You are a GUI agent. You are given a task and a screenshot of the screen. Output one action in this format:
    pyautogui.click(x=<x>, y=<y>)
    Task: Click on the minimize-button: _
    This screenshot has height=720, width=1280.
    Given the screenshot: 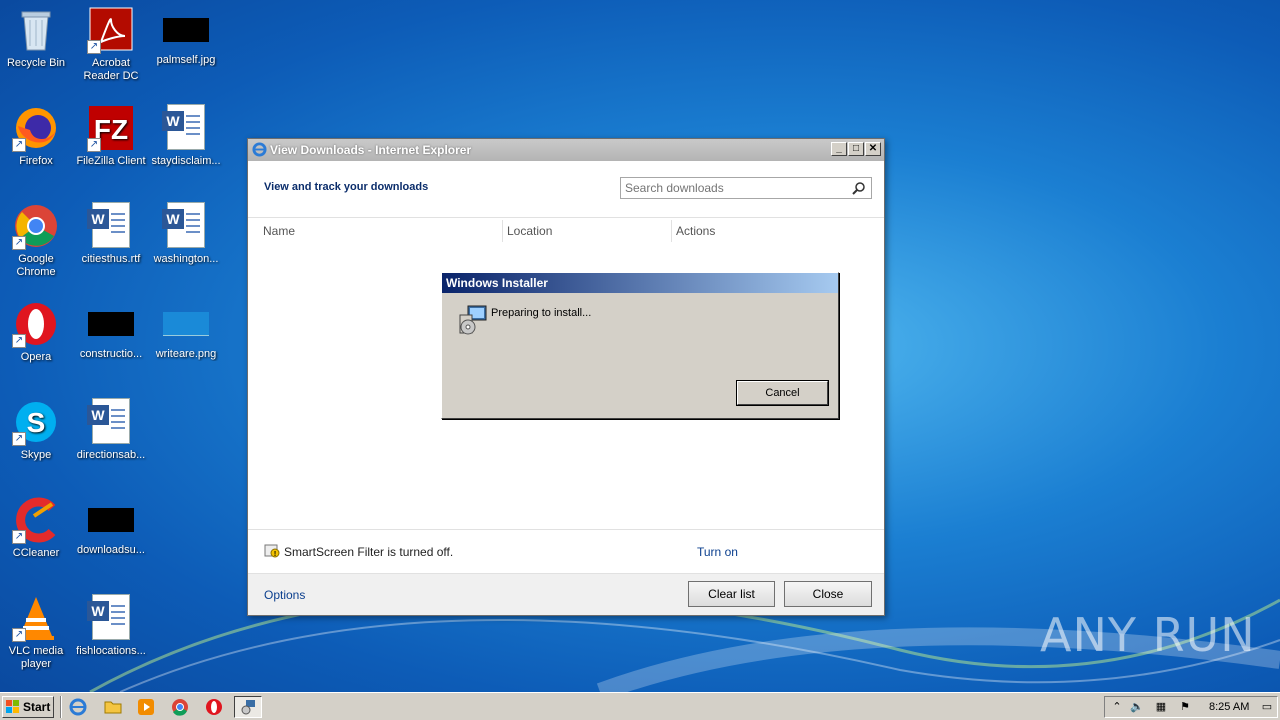 What is the action you would take?
    pyautogui.click(x=839, y=149)
    